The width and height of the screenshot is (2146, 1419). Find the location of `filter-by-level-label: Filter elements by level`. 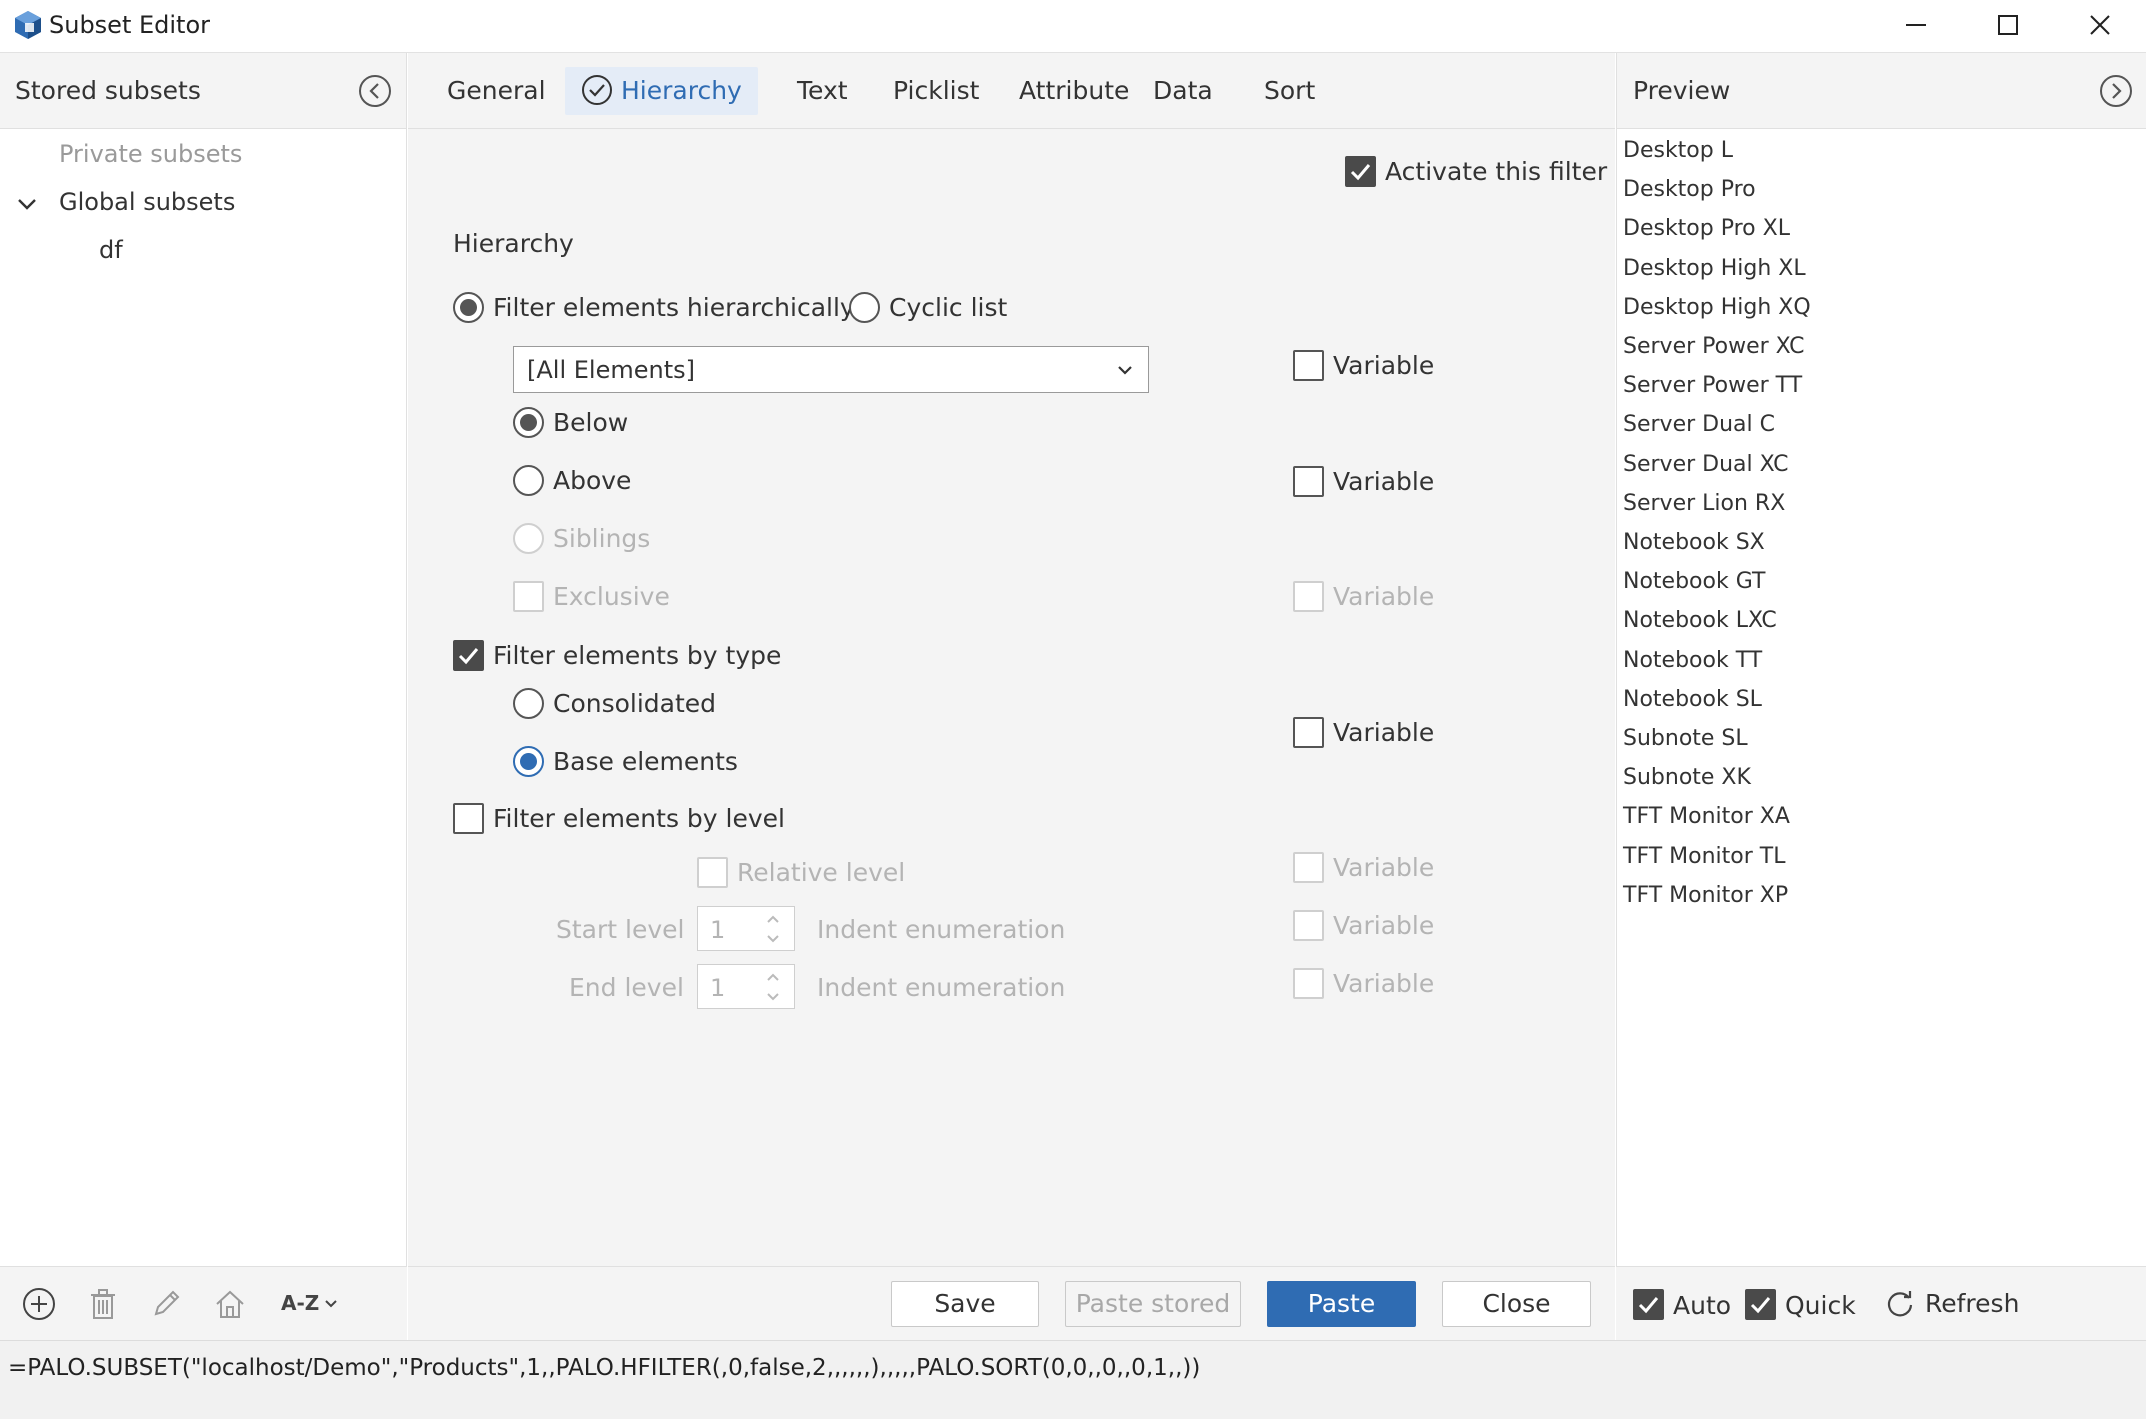

filter-by-level-label: Filter elements by level is located at coordinates (639, 818).